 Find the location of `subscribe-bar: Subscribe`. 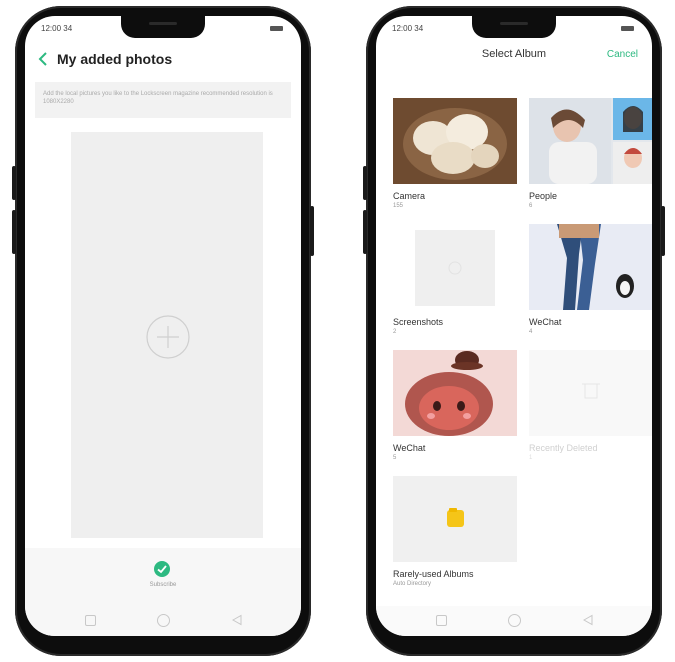

subscribe-bar: Subscribe is located at coordinates (163, 577).